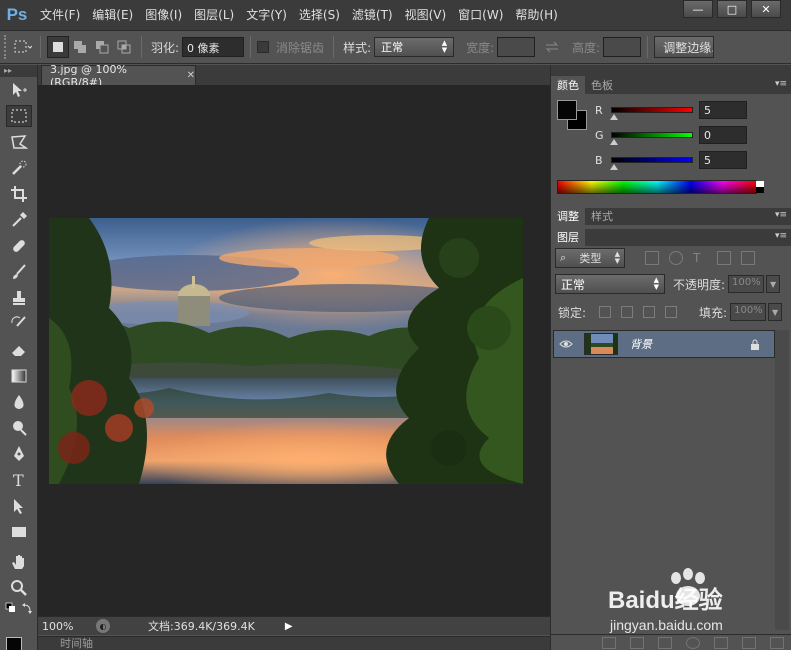 Image resolution: width=791 pixels, height=650 pixels. What do you see at coordinates (566, 344) in the screenshot?
I see `visibility-eye-icon` at bounding box center [566, 344].